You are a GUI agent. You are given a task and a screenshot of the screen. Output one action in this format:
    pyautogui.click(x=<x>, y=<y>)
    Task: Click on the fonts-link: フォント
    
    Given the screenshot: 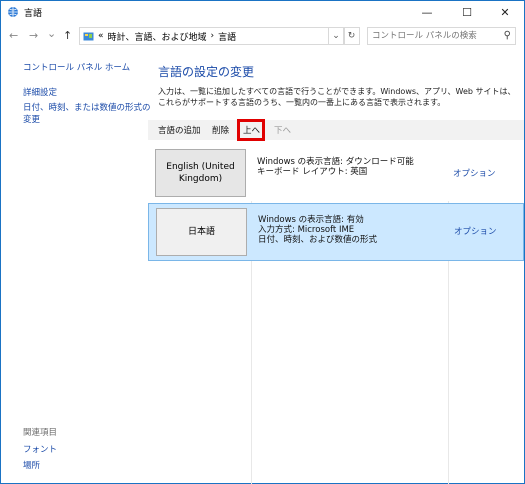 What is the action you would take?
    pyautogui.click(x=40, y=449)
    